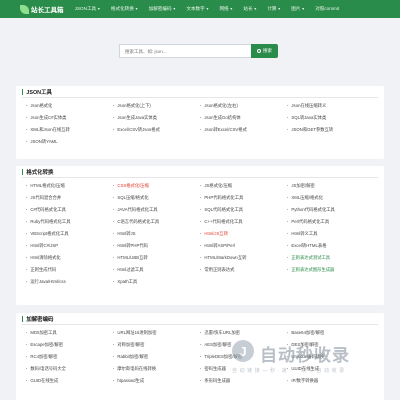 The height and width of the screenshot is (400, 400). I want to click on tool-link: htpasswd生成, so click(156, 381).